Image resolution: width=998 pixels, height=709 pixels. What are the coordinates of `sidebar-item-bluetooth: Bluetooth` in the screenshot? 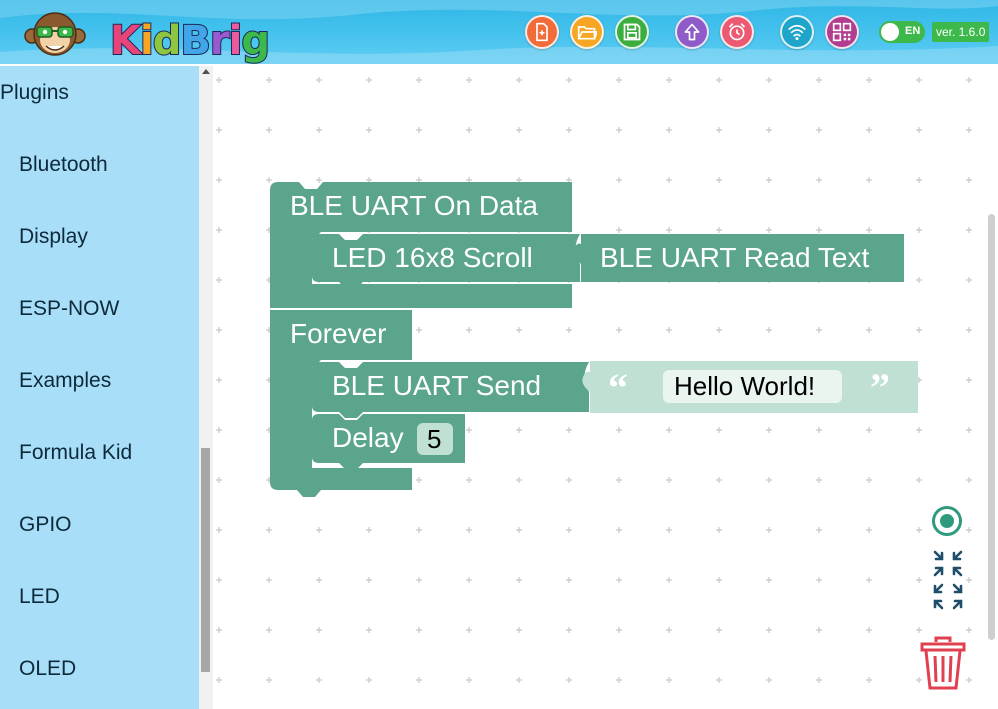 It's located at (63, 165).